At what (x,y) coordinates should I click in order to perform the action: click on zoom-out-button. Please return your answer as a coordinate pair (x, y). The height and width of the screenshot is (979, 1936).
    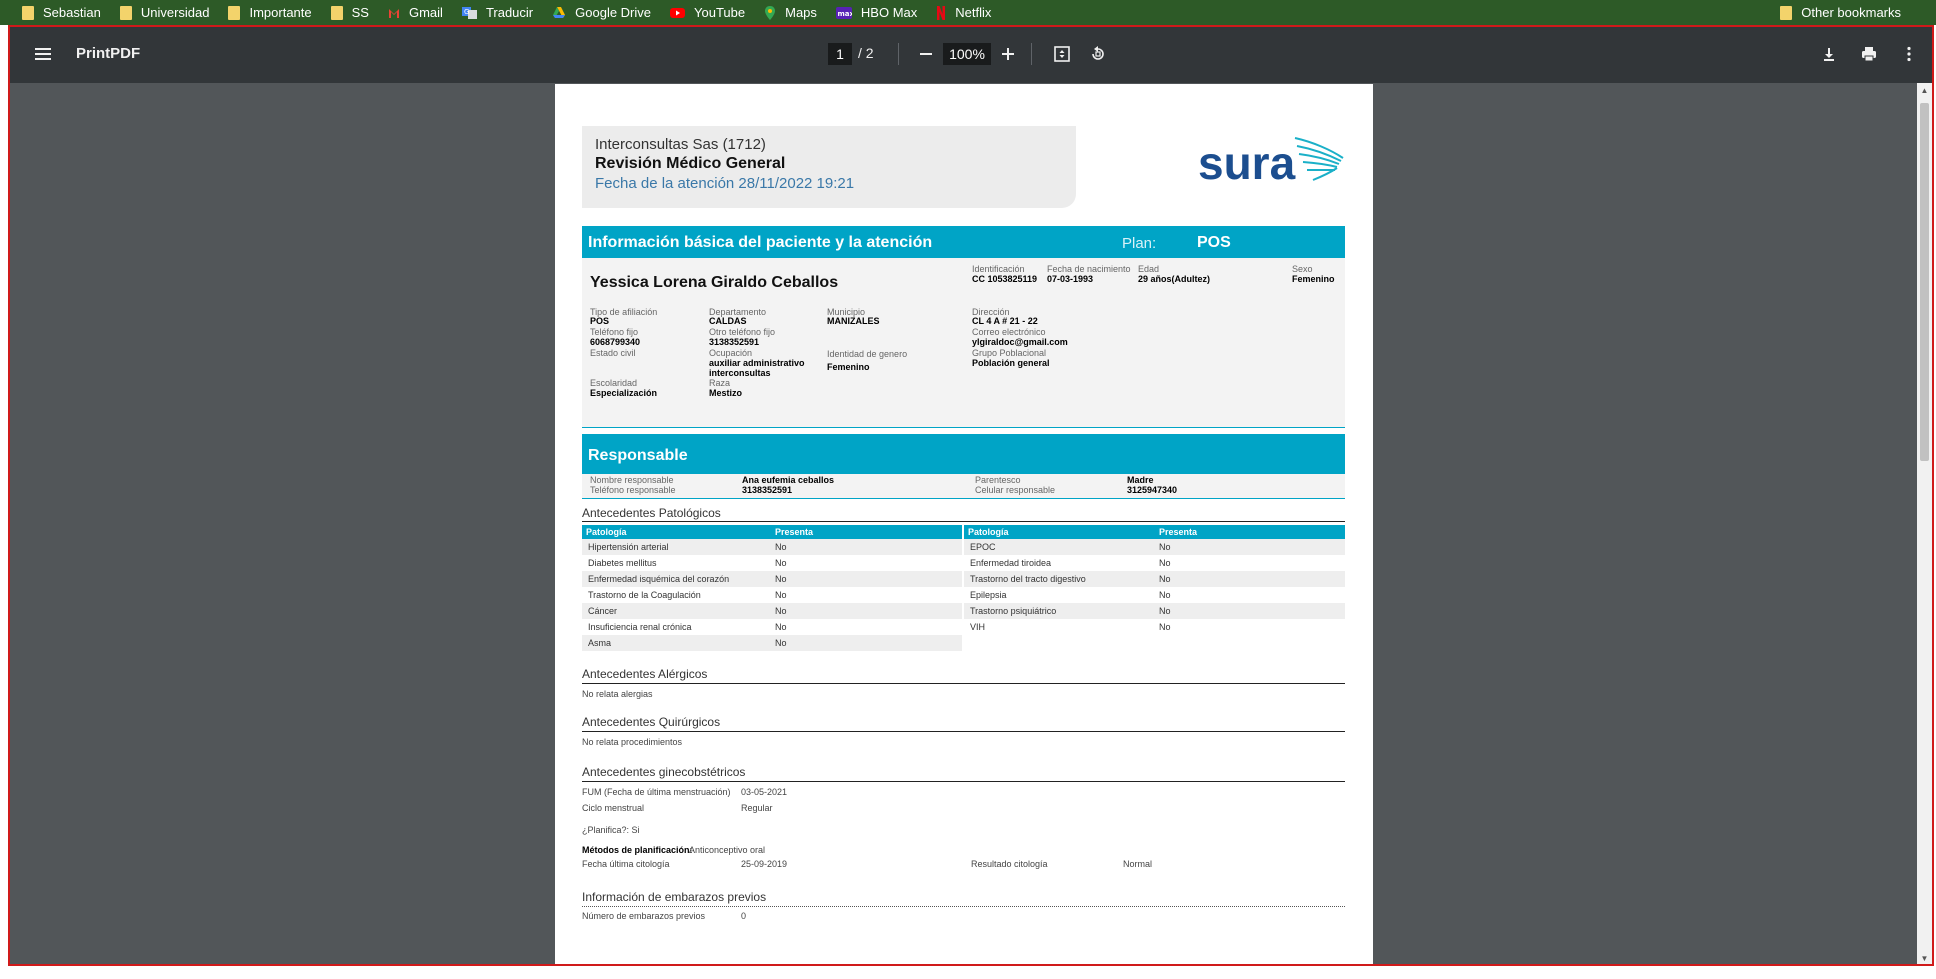
    Looking at the image, I should click on (926, 54).